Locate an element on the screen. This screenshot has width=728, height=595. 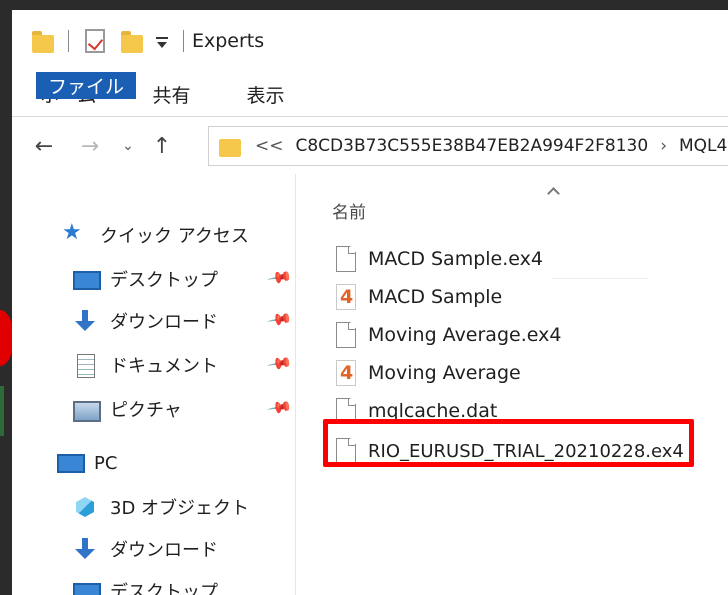
up-arrow-icon: ↑ is located at coordinates (162, 146).